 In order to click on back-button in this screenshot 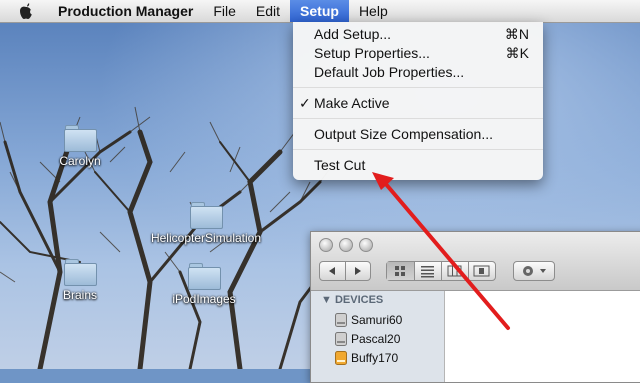, I will do `click(333, 271)`.